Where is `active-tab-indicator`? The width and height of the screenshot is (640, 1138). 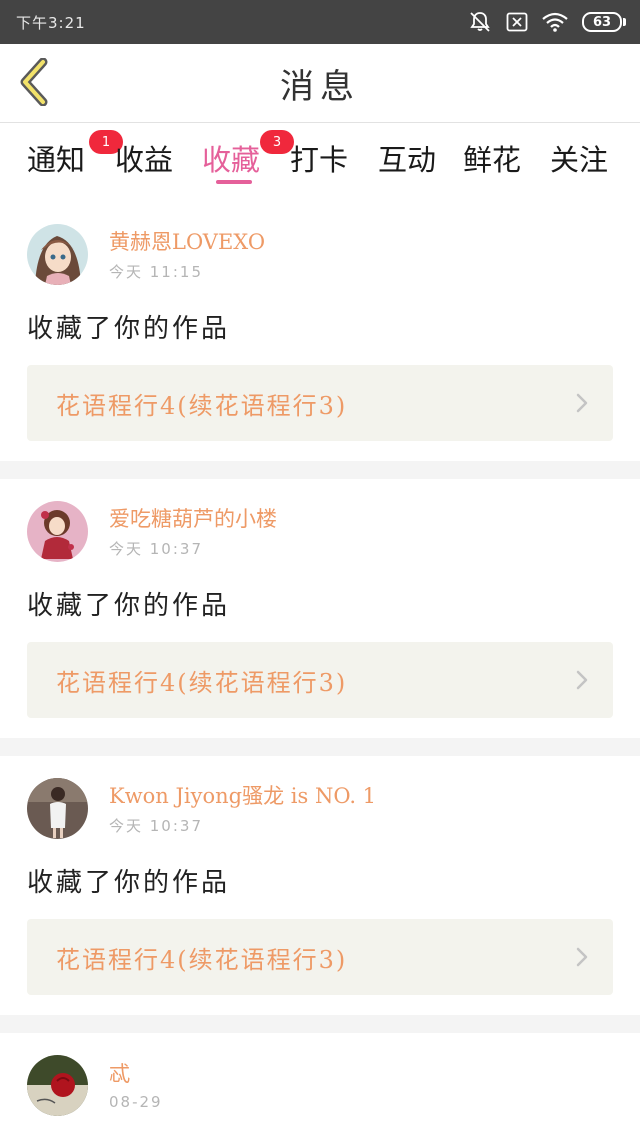
active-tab-indicator is located at coordinates (234, 182).